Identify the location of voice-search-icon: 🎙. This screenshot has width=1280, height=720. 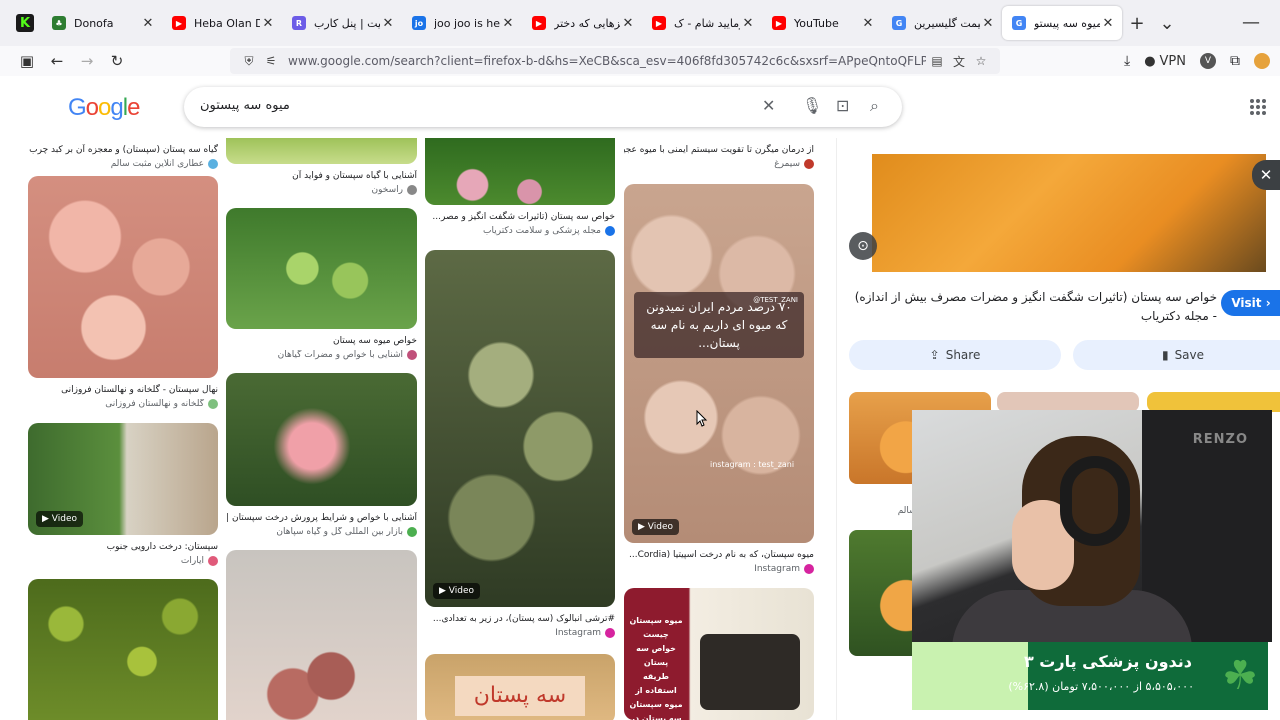
(812, 105).